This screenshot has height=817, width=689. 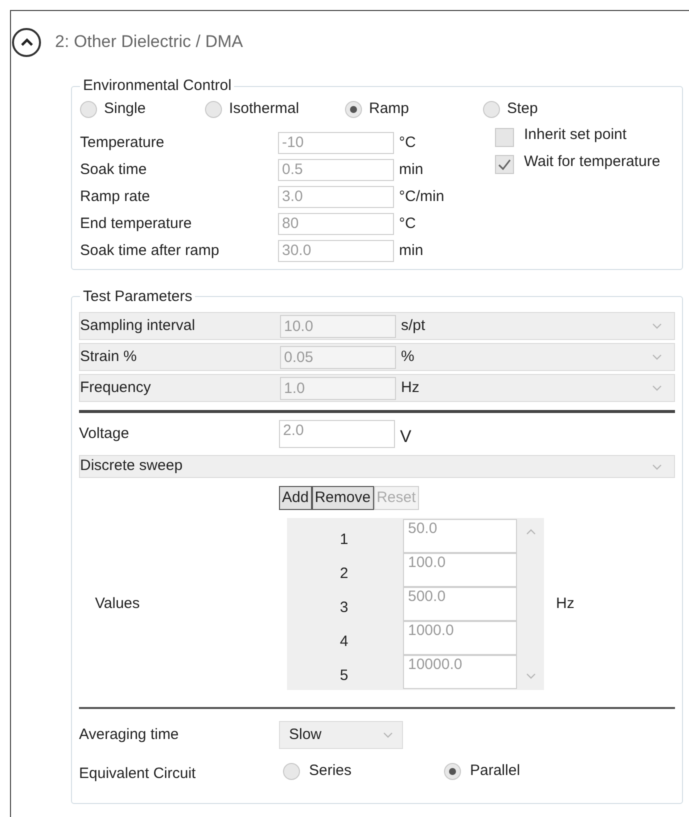 I want to click on field-label: Values, so click(x=117, y=604).